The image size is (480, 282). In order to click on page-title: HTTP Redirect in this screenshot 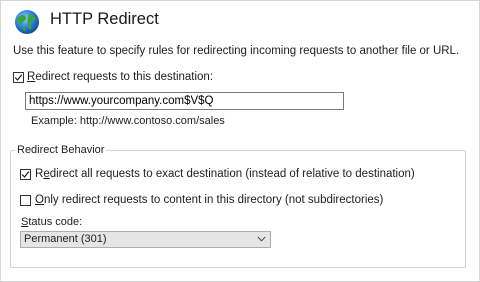, I will do `click(104, 19)`.